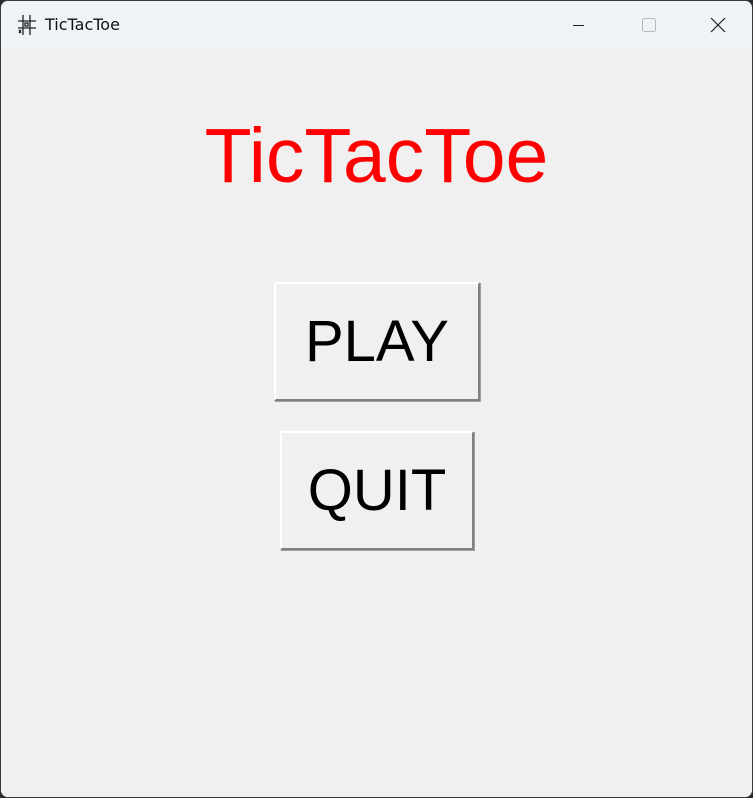 The image size is (753, 798). I want to click on quit-button: QUIT, so click(377, 490).